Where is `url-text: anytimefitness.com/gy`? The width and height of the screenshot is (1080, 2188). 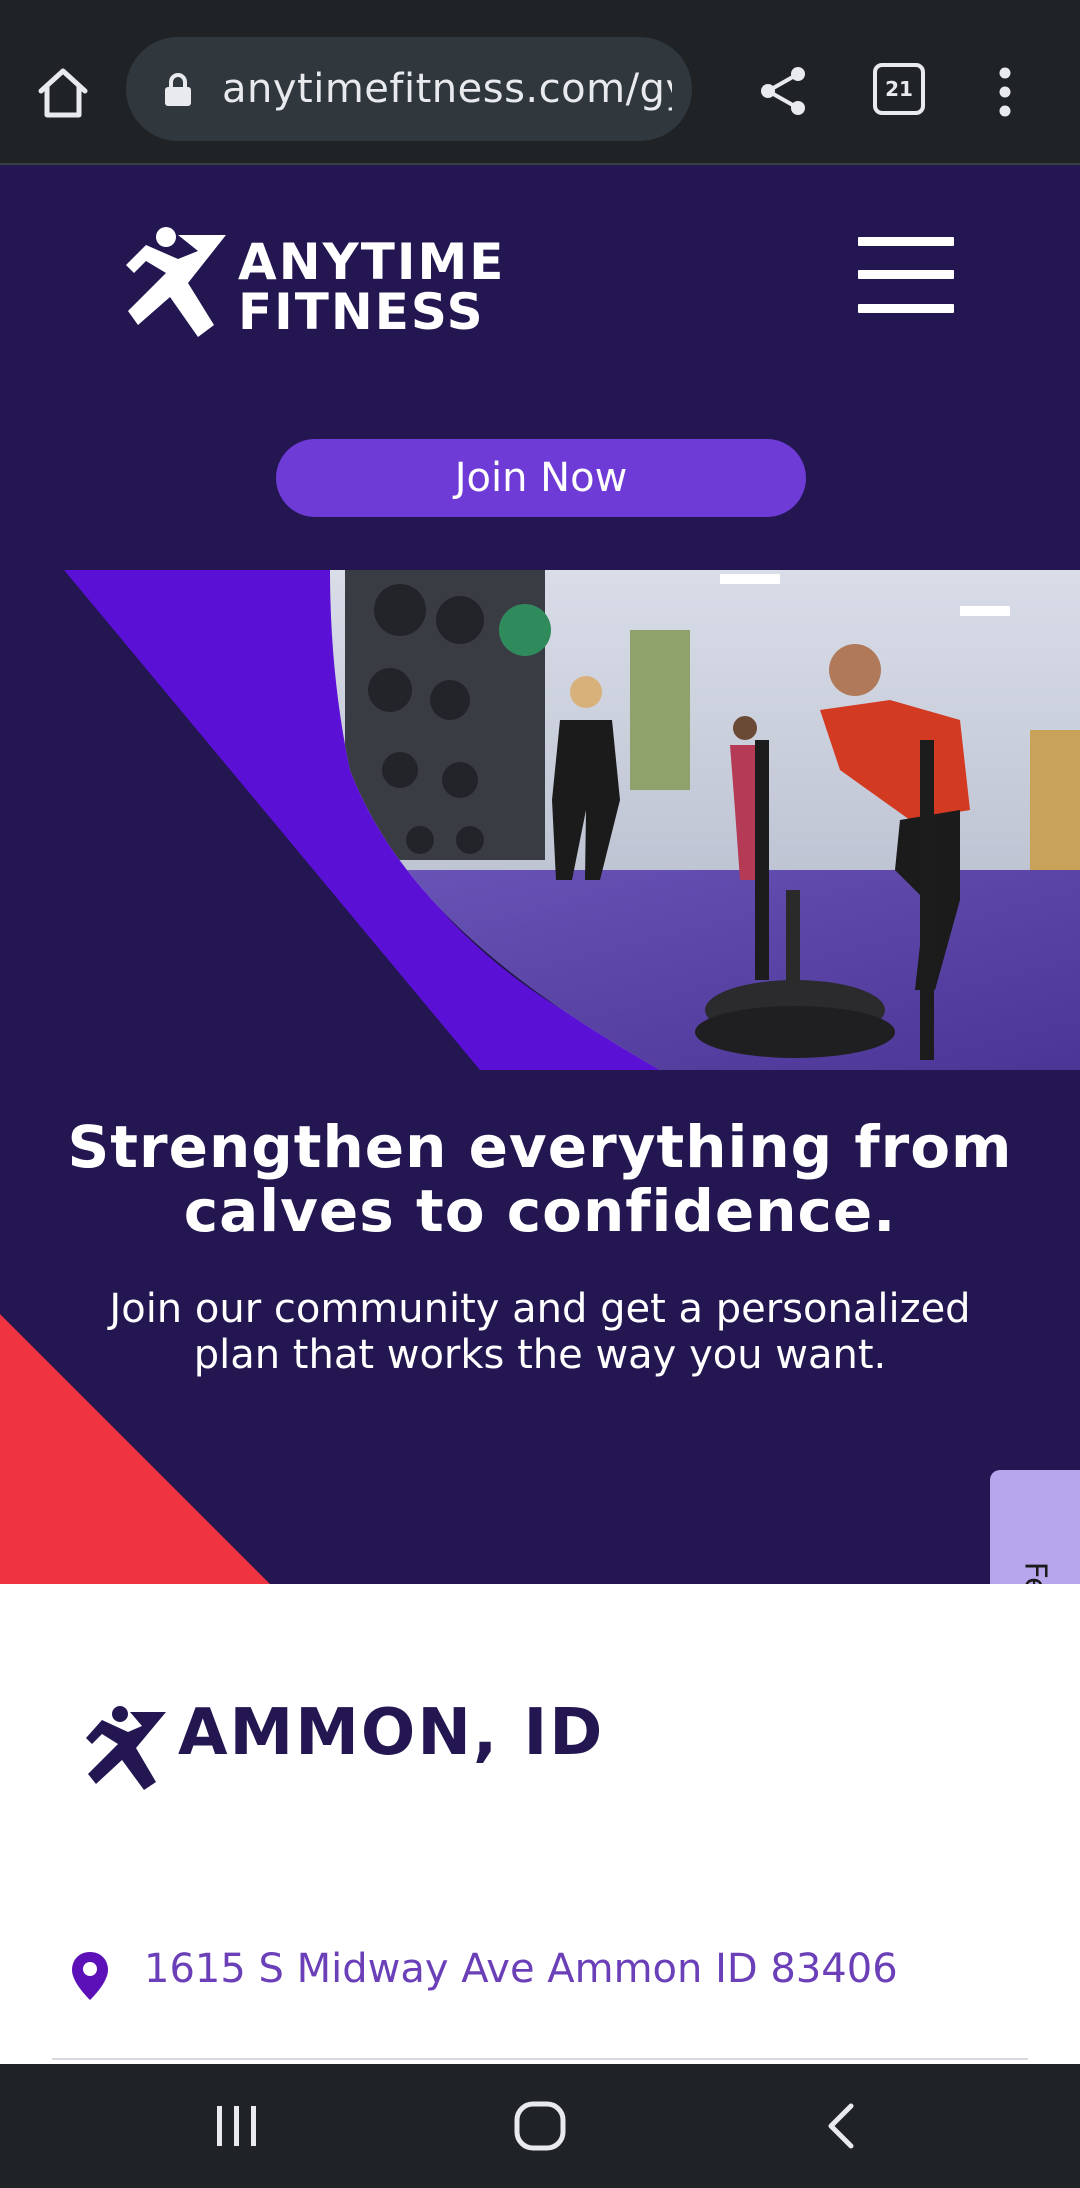 url-text: anytimefitness.com/gy is located at coordinates (447, 89).